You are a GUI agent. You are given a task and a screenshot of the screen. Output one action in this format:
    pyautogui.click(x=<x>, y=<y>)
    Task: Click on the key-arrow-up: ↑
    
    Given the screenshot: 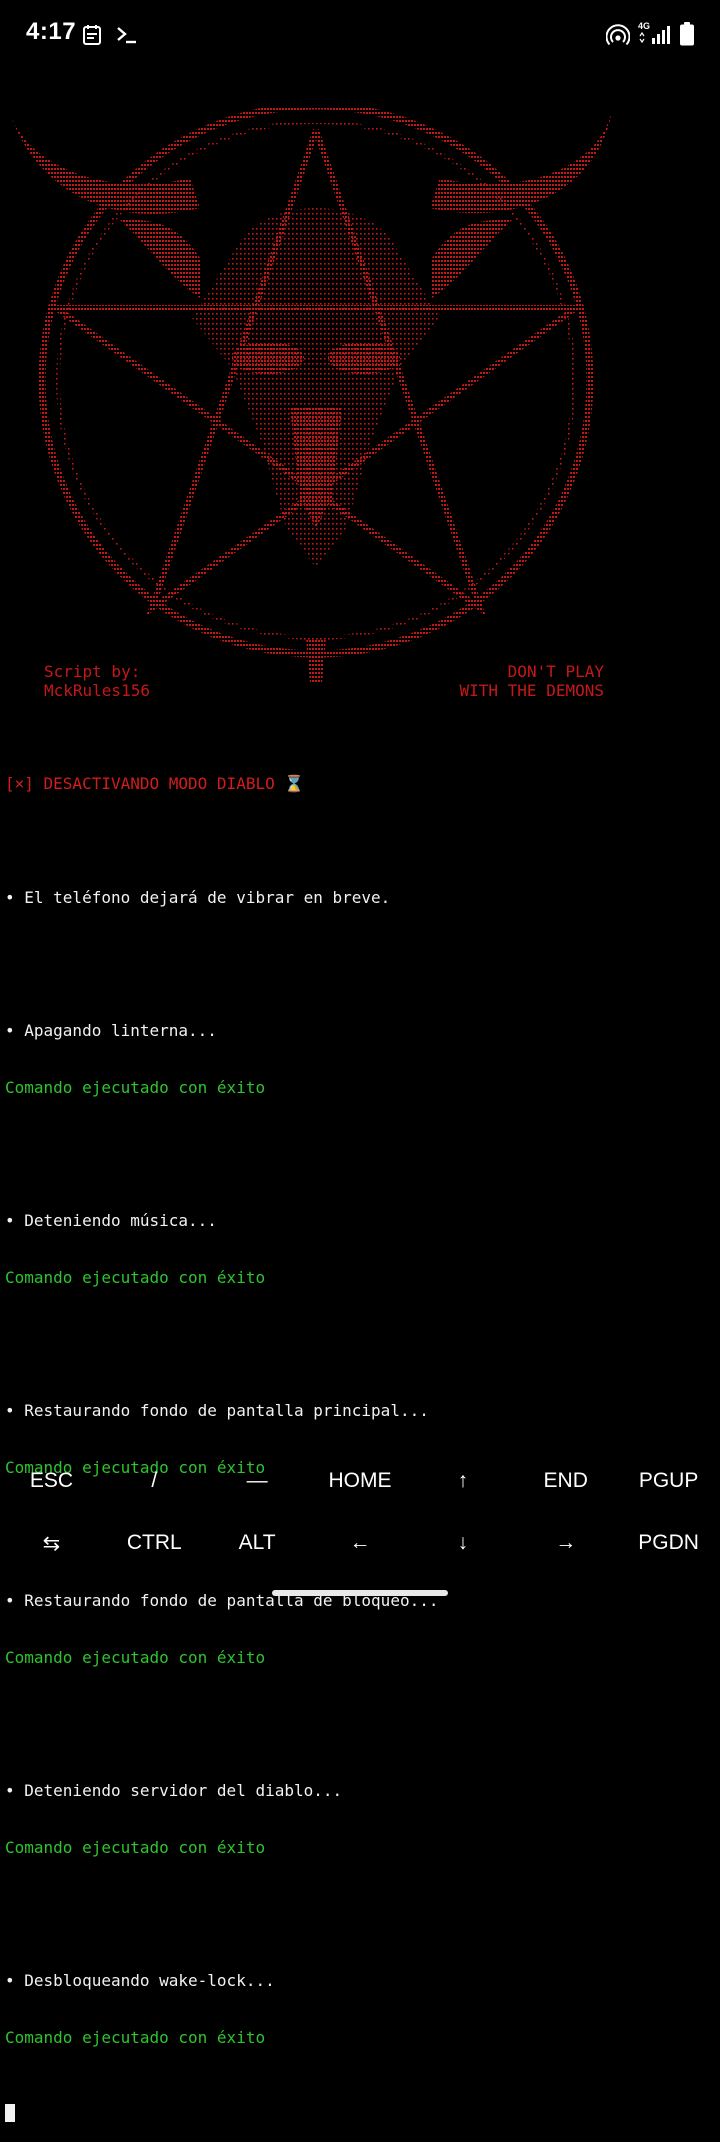 What is the action you would take?
    pyautogui.click(x=462, y=1481)
    